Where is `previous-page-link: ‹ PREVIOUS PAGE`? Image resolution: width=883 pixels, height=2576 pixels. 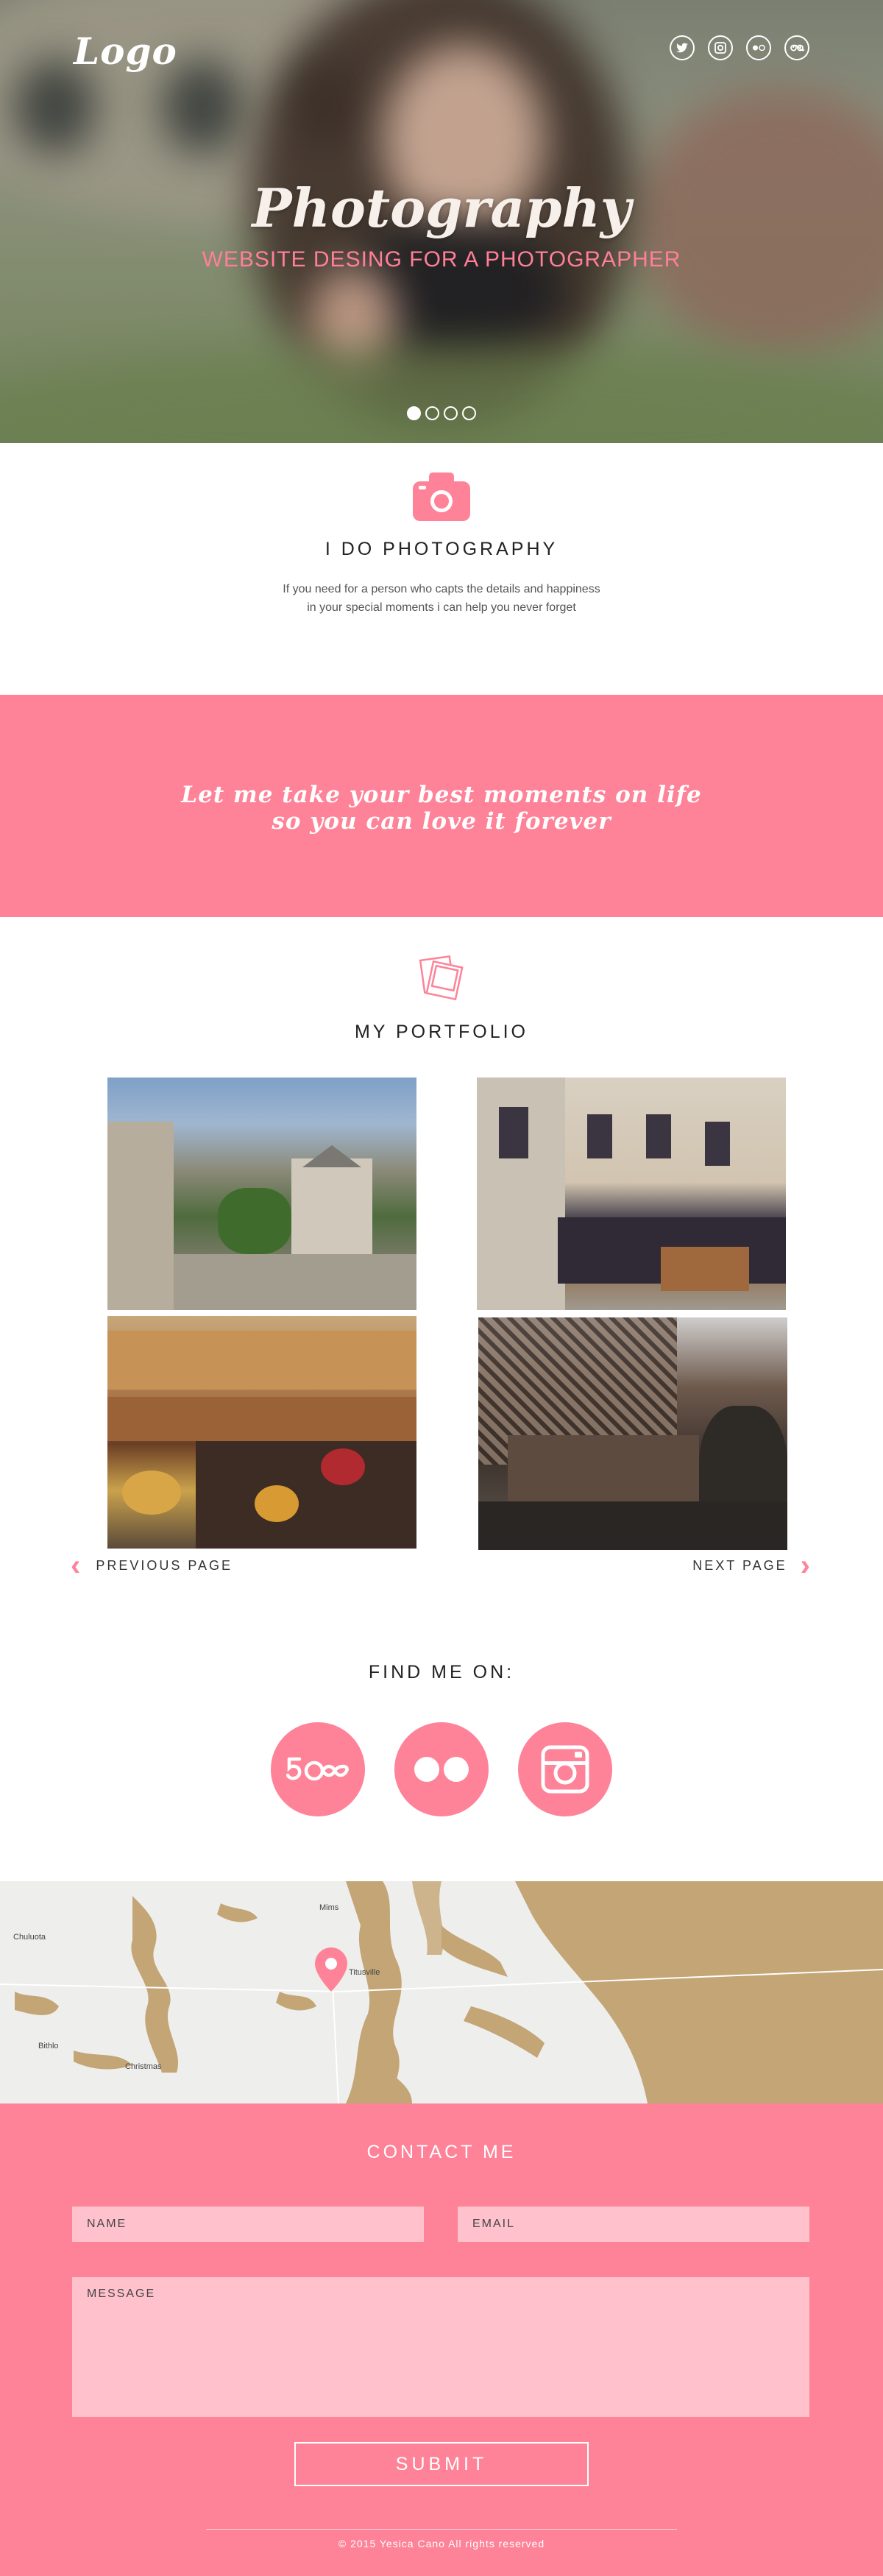 previous-page-link: ‹ PREVIOUS PAGE is located at coordinates (152, 1565).